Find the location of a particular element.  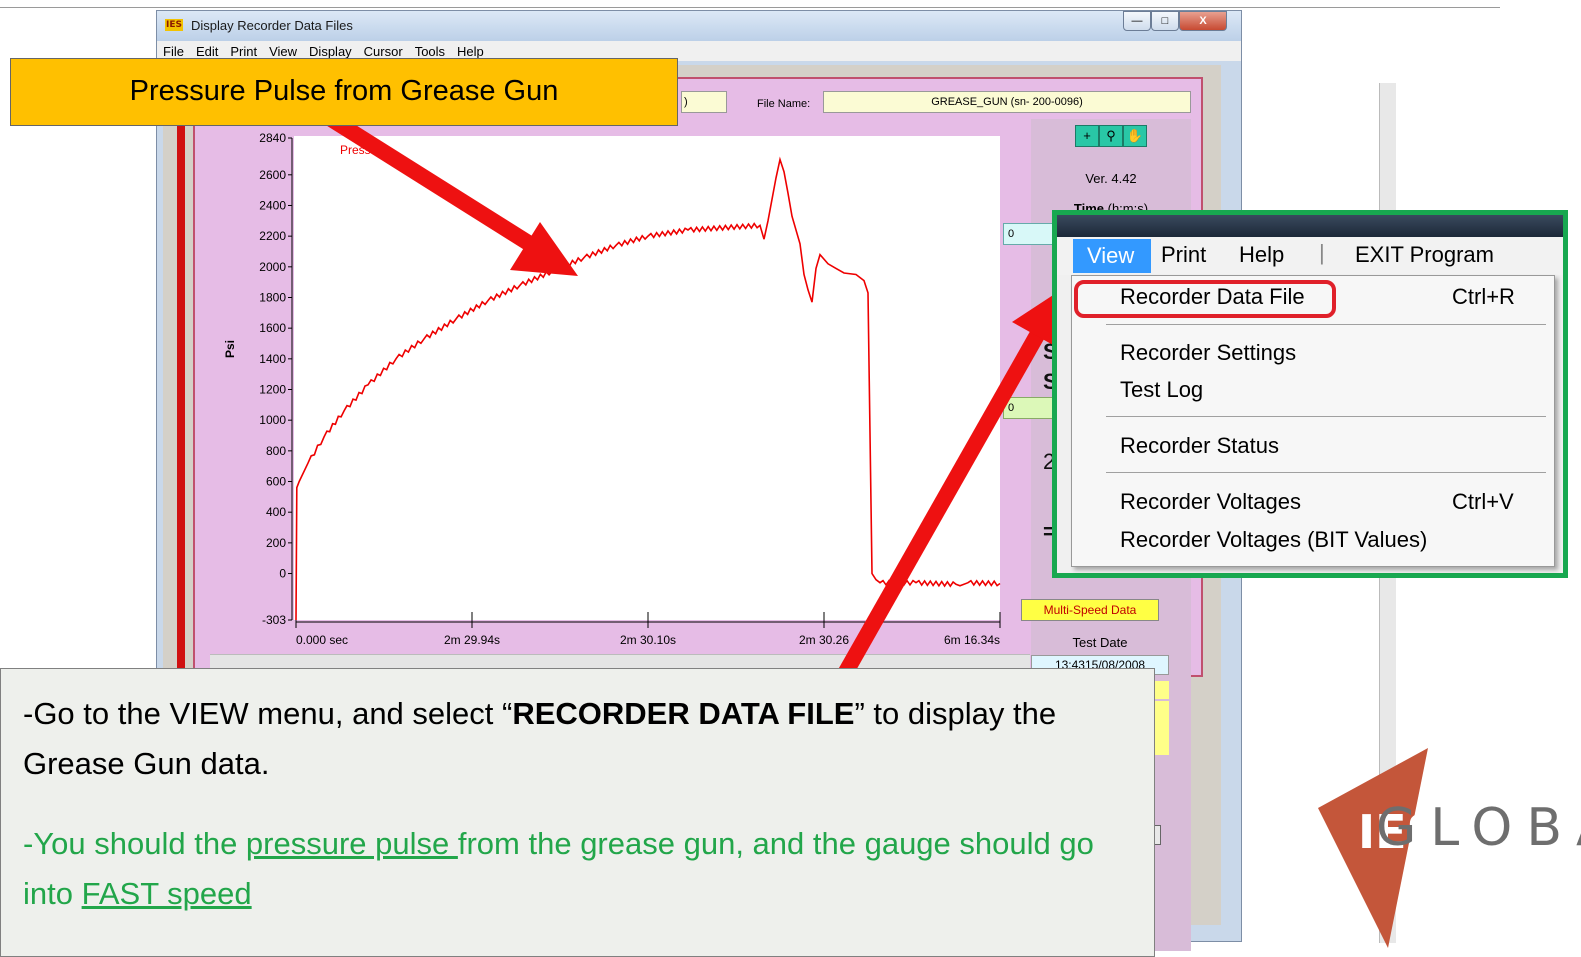

instruction-1-start: -Go to the VIEW menu, and select “ is located at coordinates (268, 713).